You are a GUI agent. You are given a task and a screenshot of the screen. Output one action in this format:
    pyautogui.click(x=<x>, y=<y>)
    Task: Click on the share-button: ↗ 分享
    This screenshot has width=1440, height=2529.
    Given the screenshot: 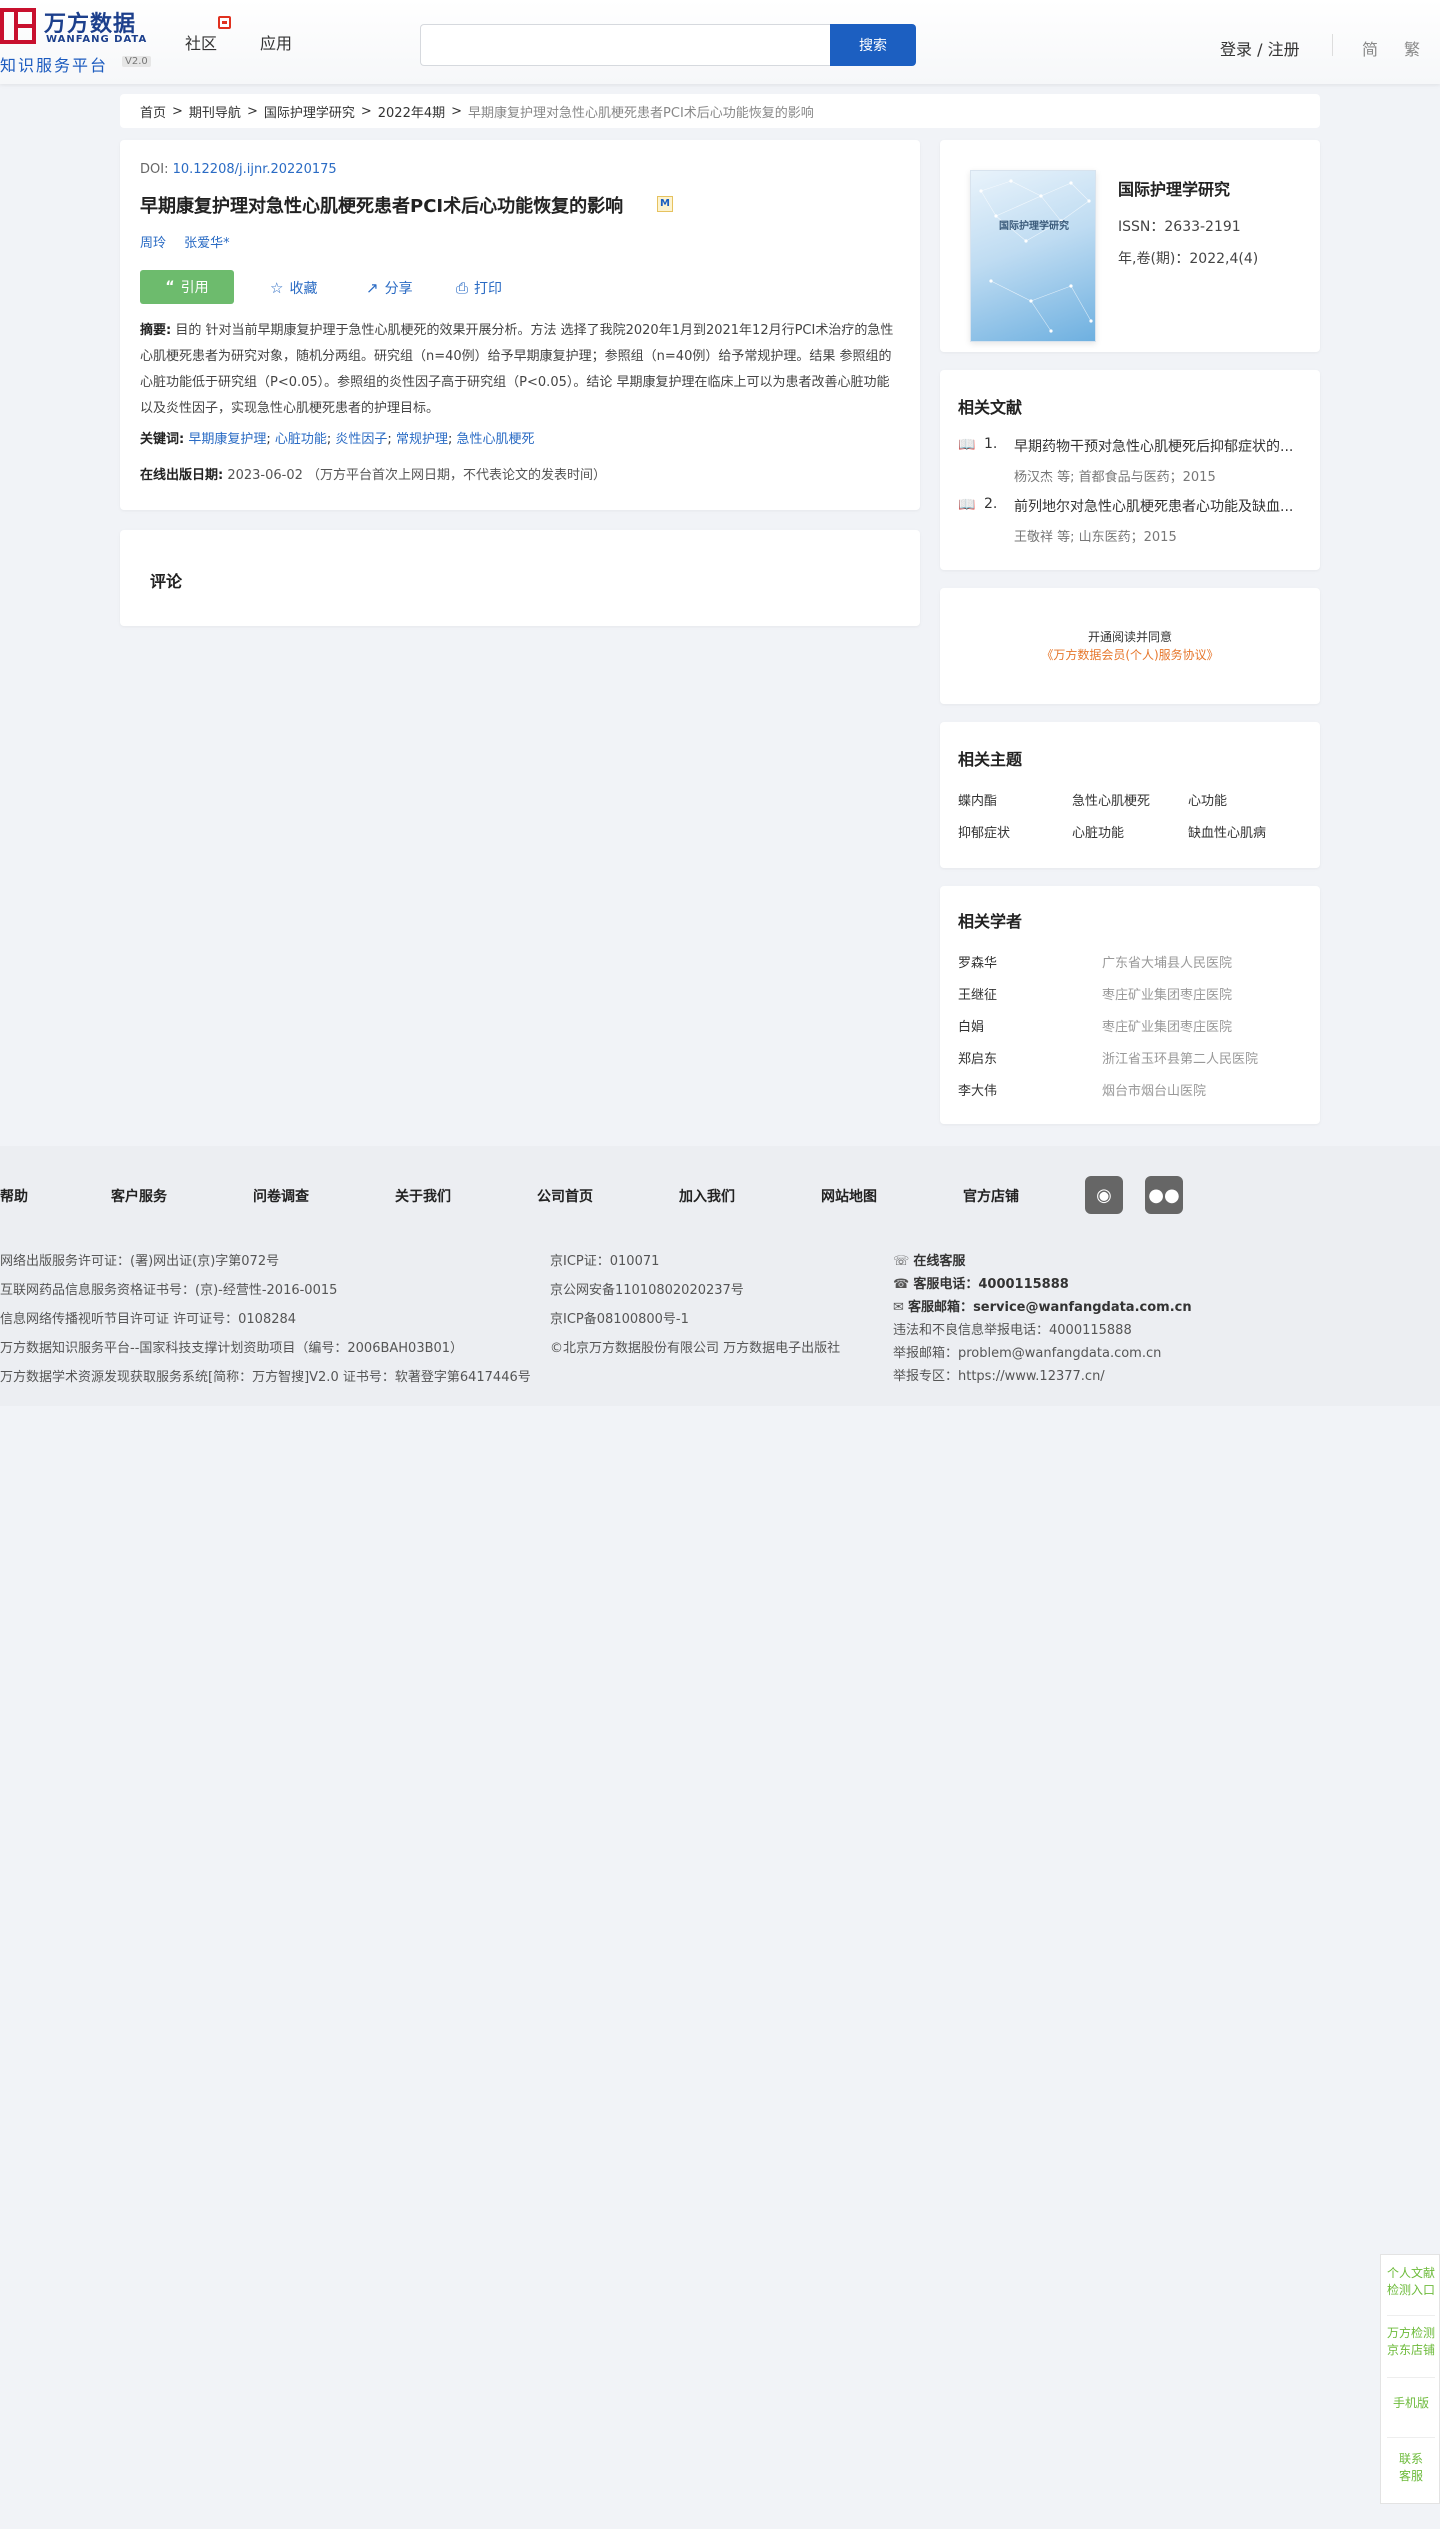 What is the action you would take?
    pyautogui.click(x=389, y=288)
    